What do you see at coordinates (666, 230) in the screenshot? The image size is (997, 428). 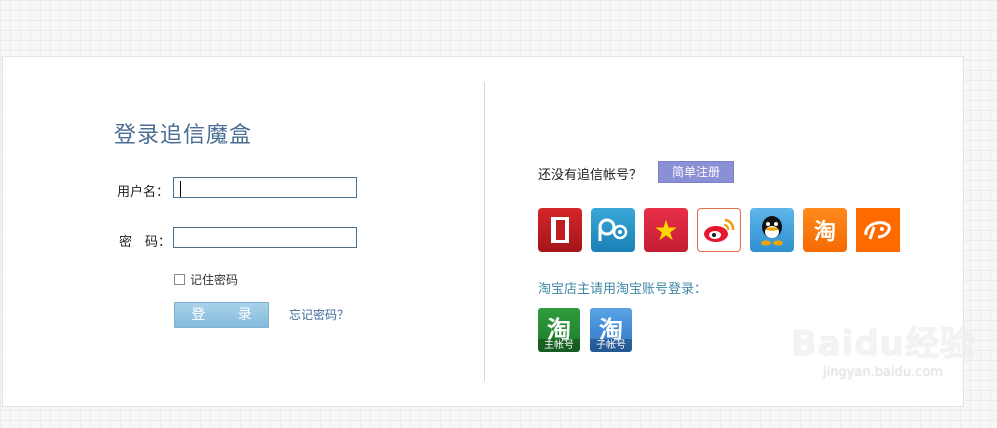 I see `star-icon: ★` at bounding box center [666, 230].